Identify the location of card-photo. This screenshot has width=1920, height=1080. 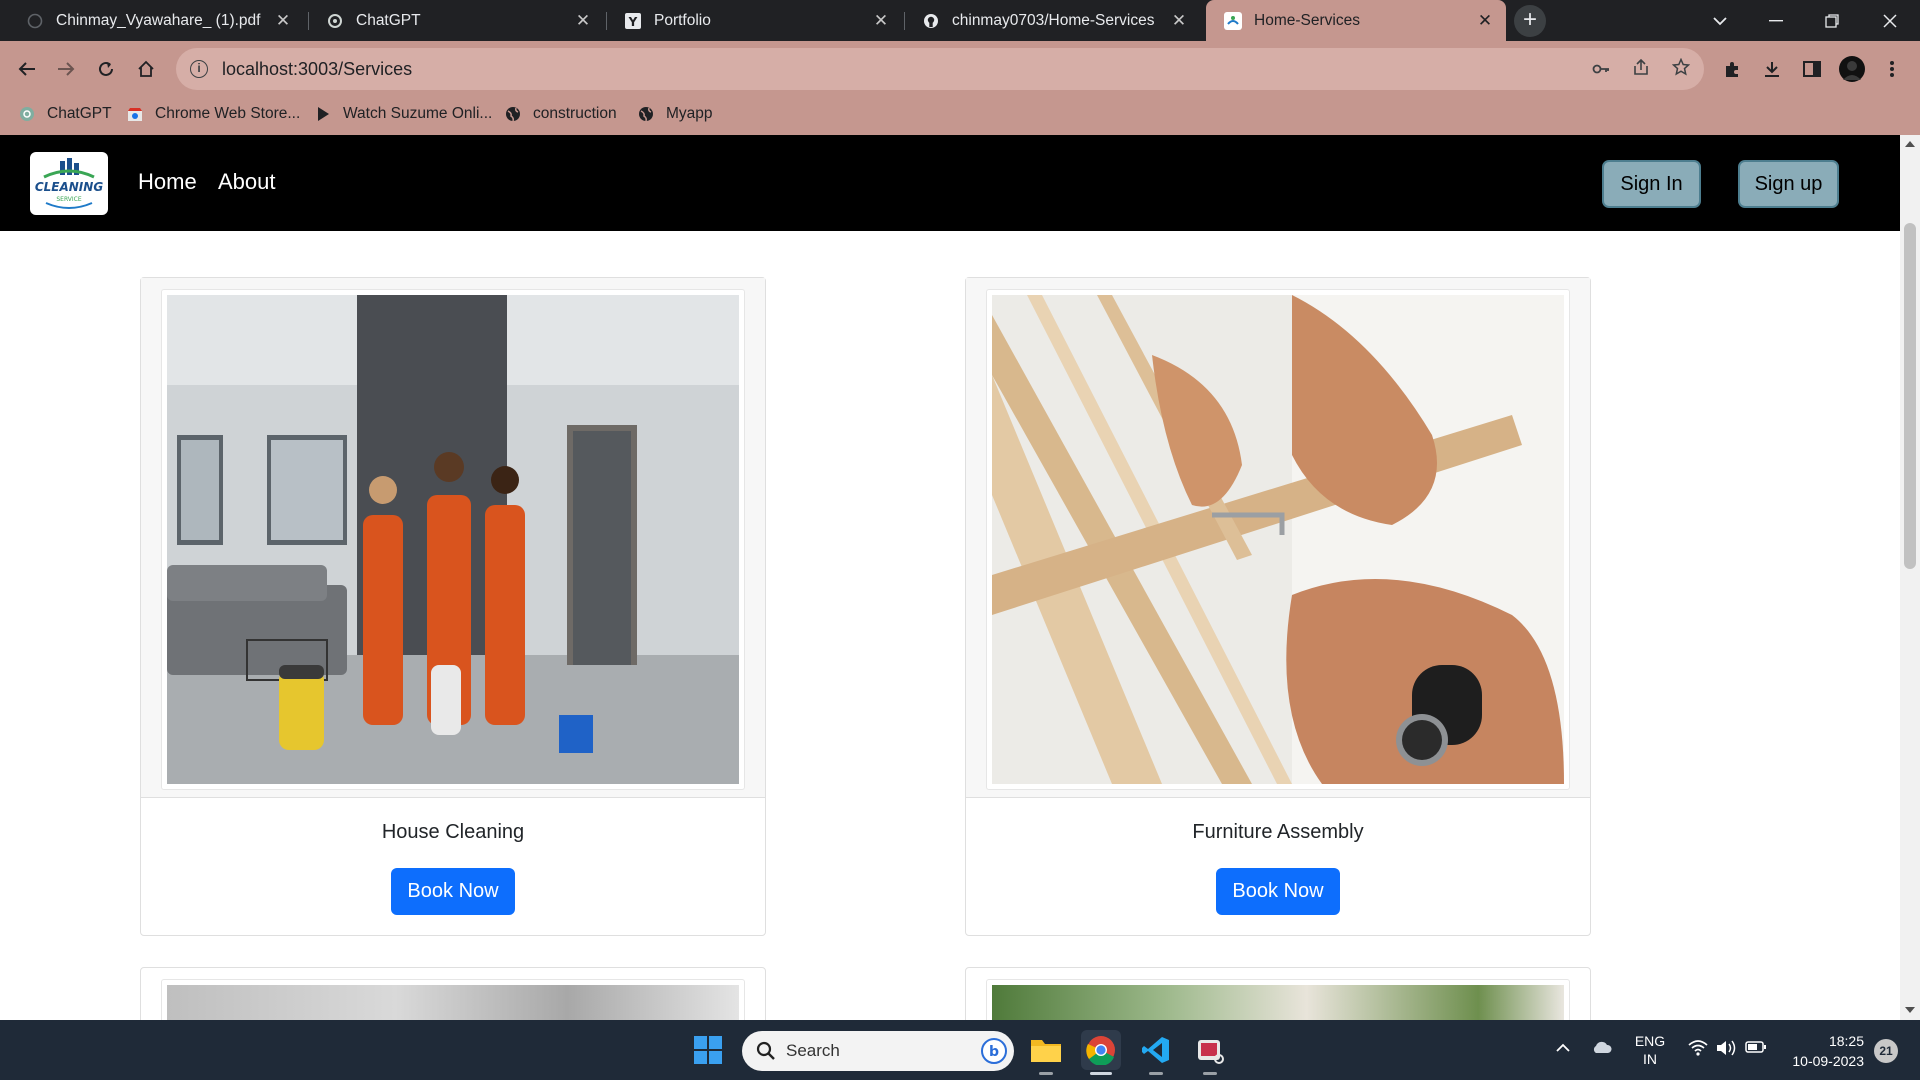
(1278, 1002).